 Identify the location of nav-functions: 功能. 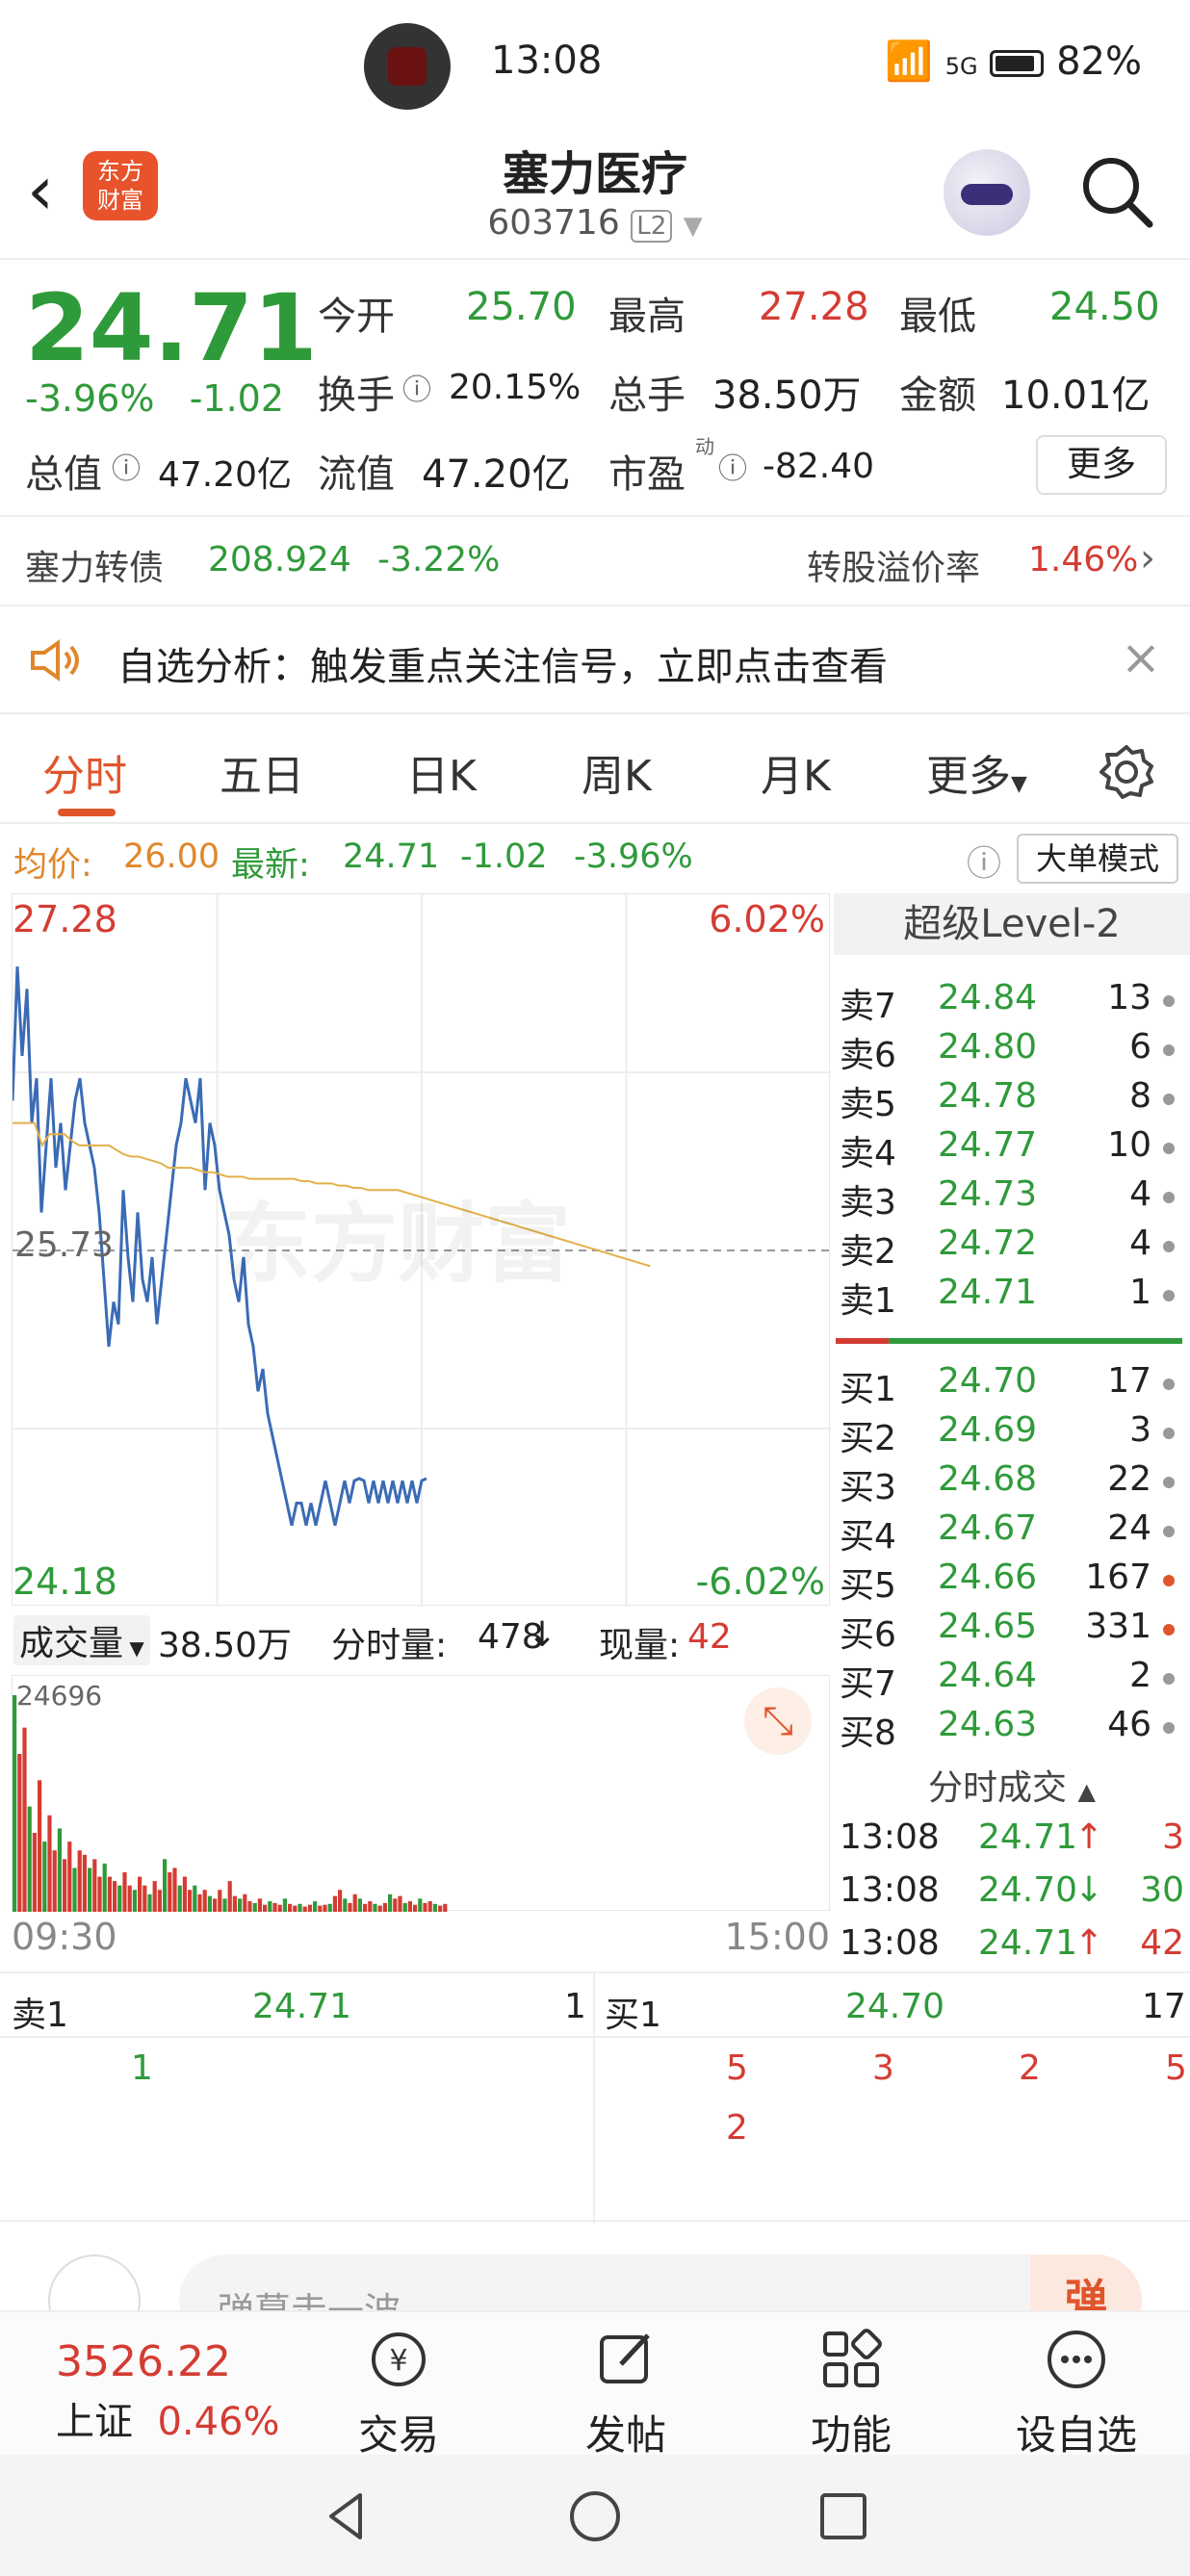
(851, 2394).